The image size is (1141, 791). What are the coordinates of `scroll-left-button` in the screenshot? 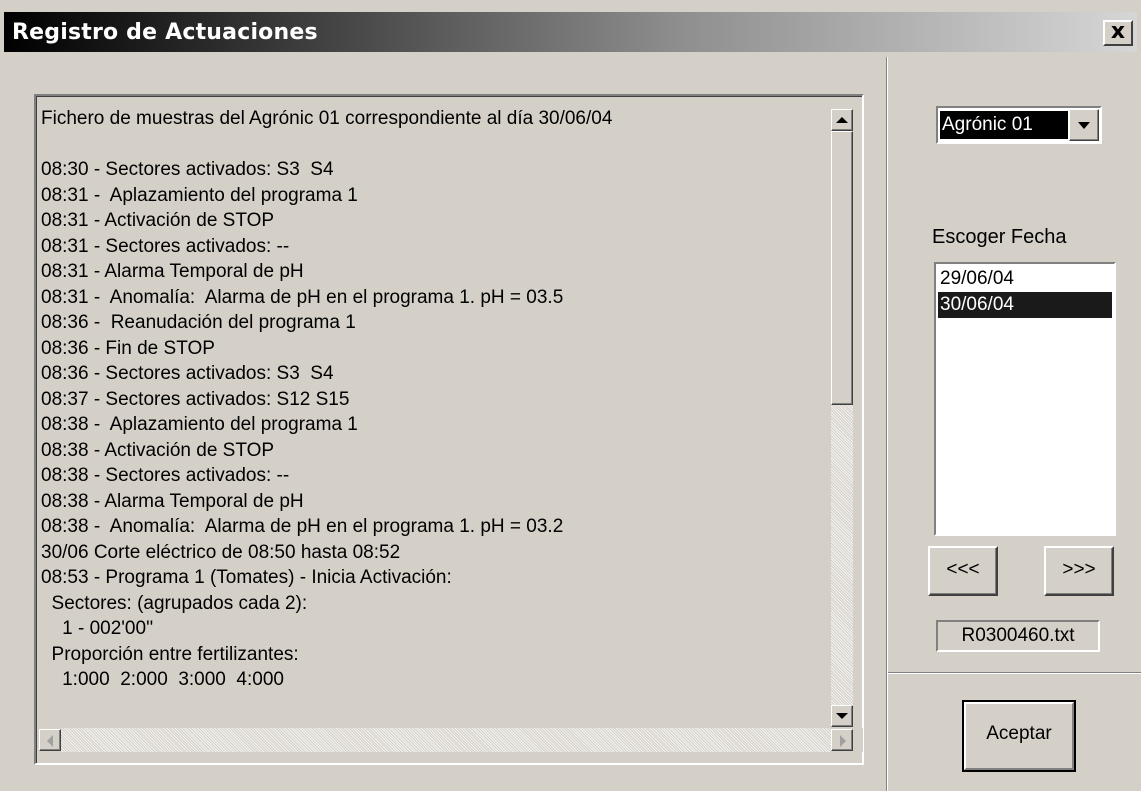 It's located at (50, 740).